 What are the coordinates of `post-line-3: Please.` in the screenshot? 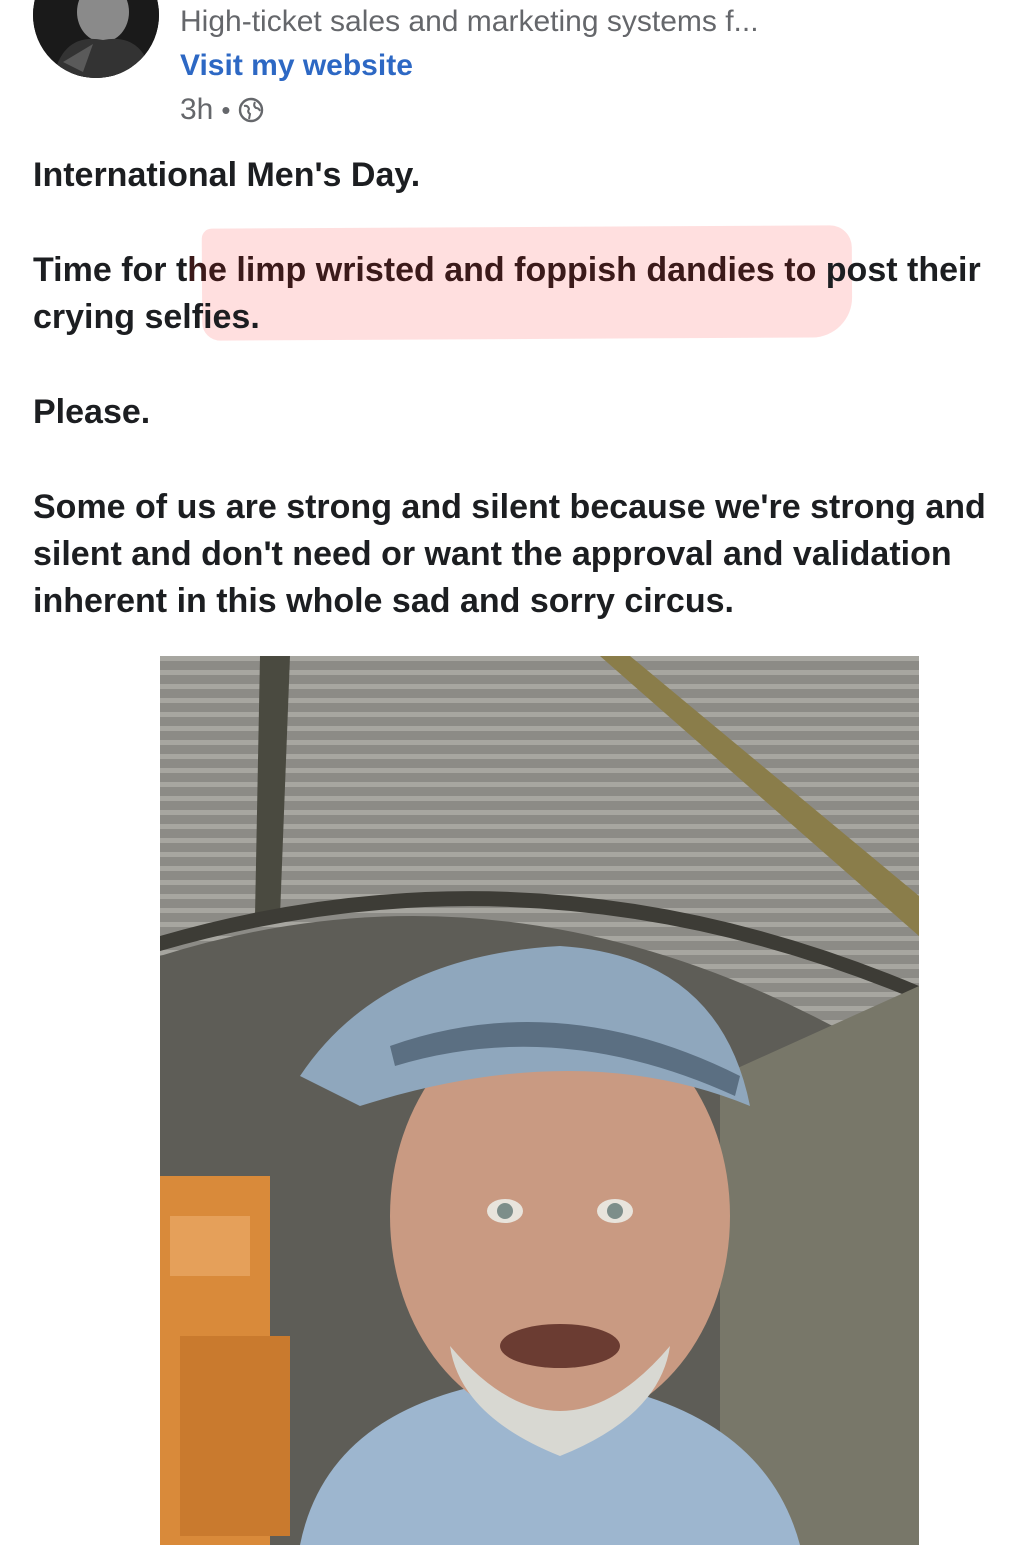 It's located at (92, 412).